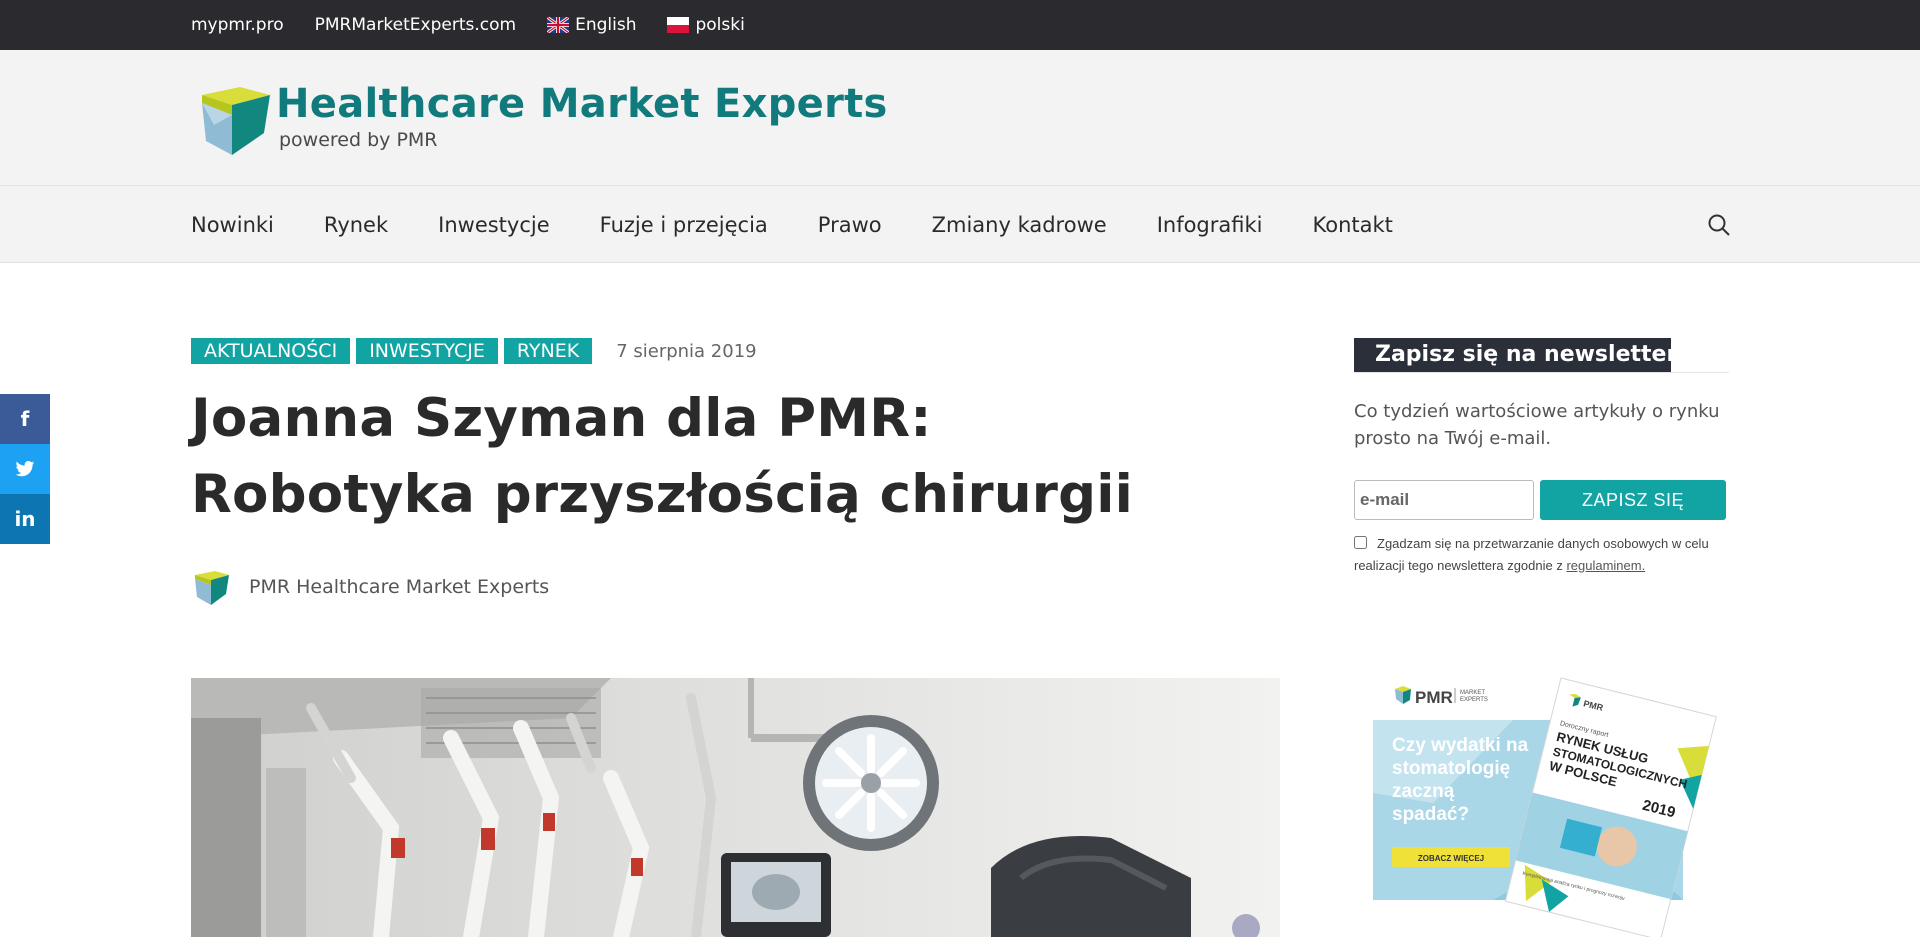 This screenshot has width=1920, height=937. I want to click on linkedin-icon: in, so click(25, 519).